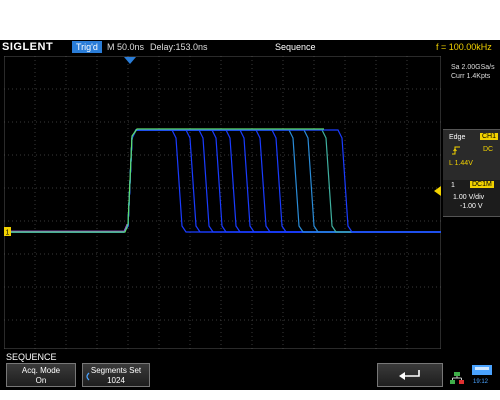 The image size is (500, 400). What do you see at coordinates (464, 47) in the screenshot?
I see `frequency-counter: f = 100.00kHz` at bounding box center [464, 47].